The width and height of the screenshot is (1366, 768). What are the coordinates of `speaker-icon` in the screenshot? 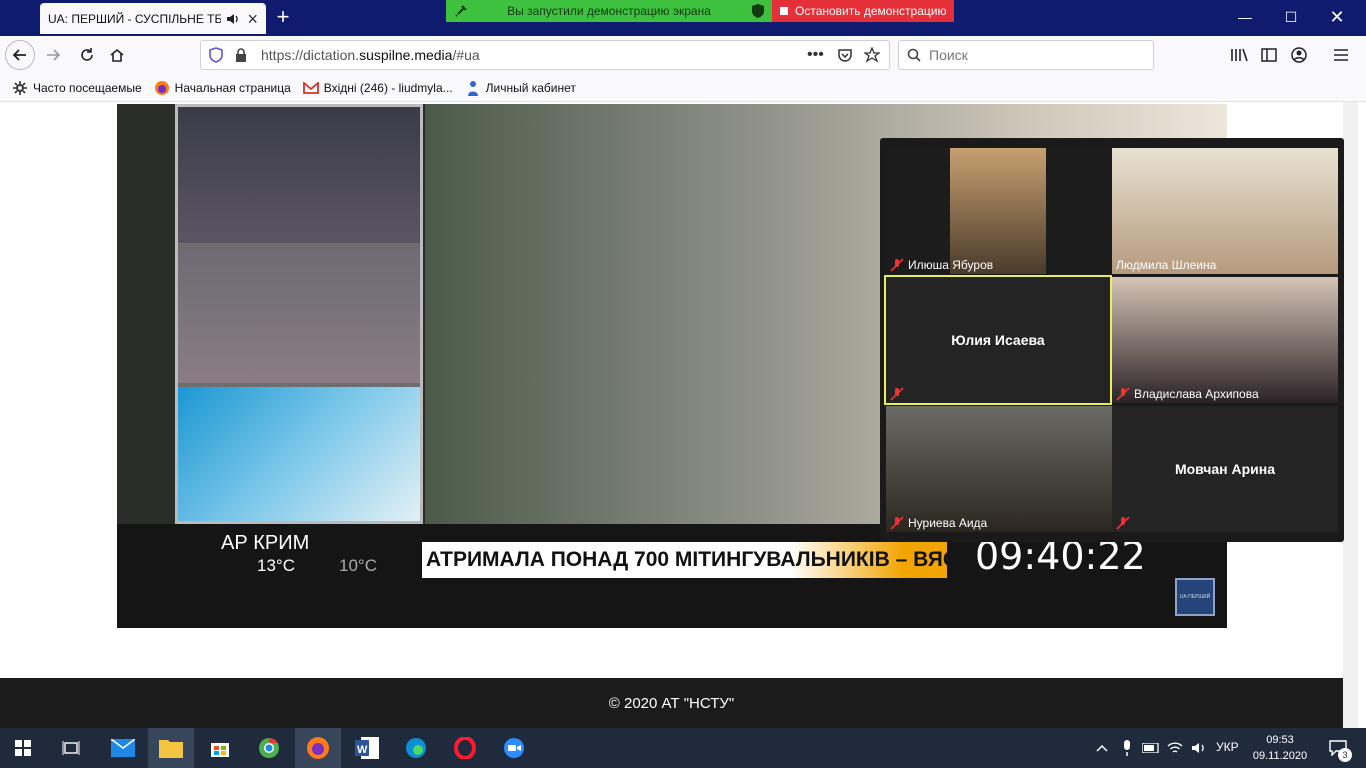 It's located at (233, 19).